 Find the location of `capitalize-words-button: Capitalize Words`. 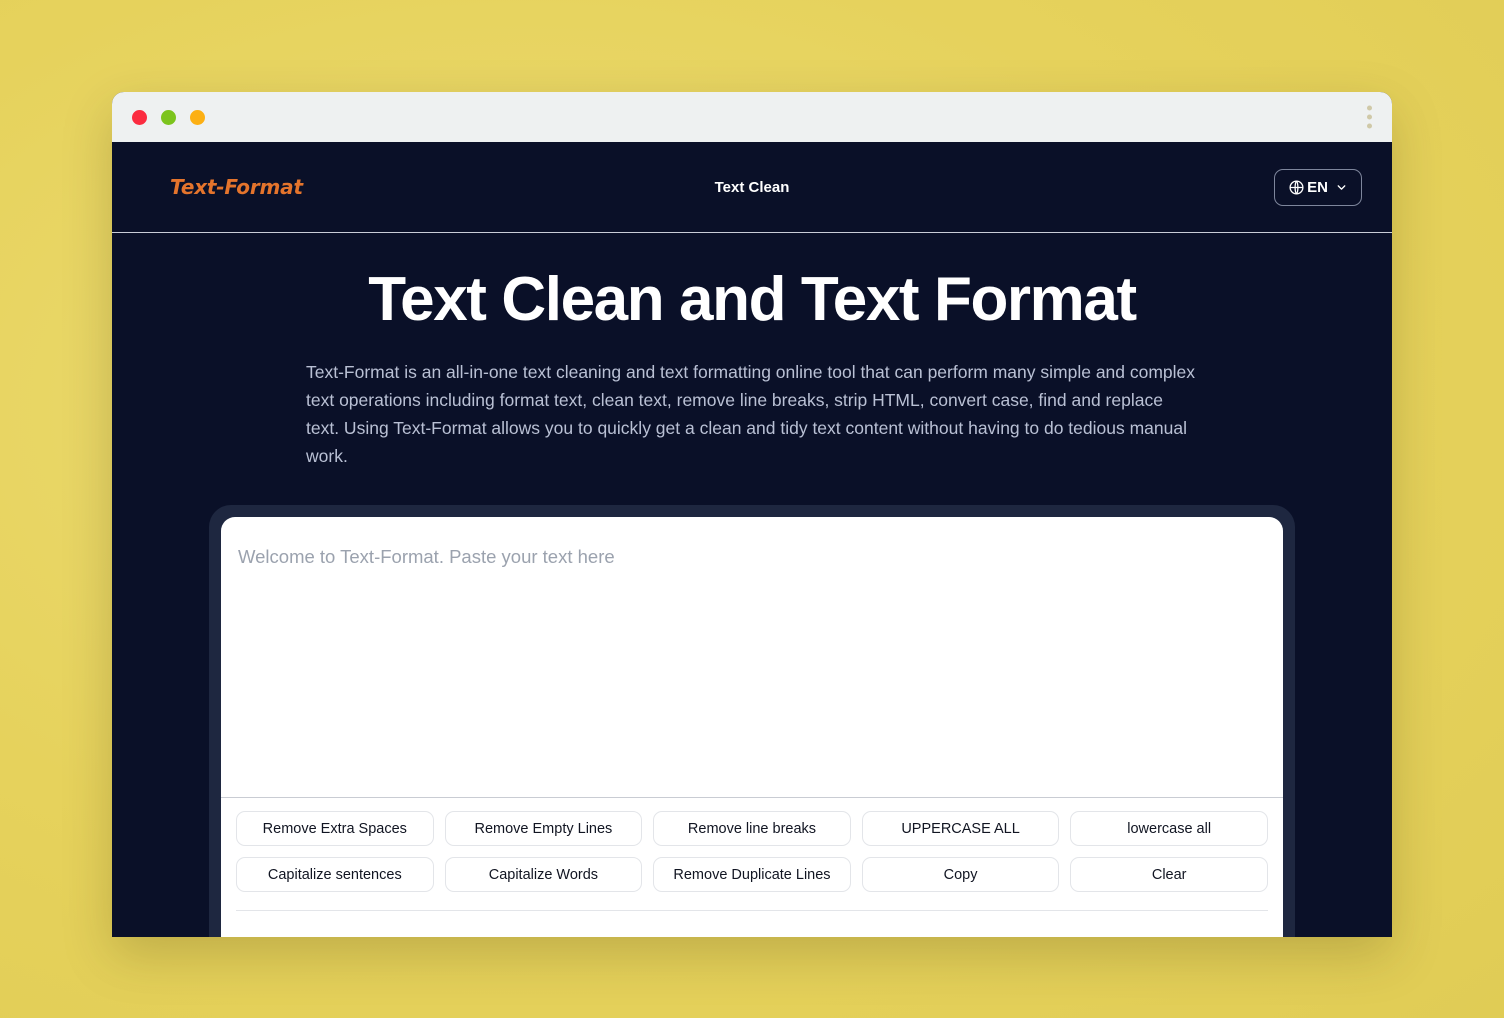

capitalize-words-button: Capitalize Words is located at coordinates (543, 874).